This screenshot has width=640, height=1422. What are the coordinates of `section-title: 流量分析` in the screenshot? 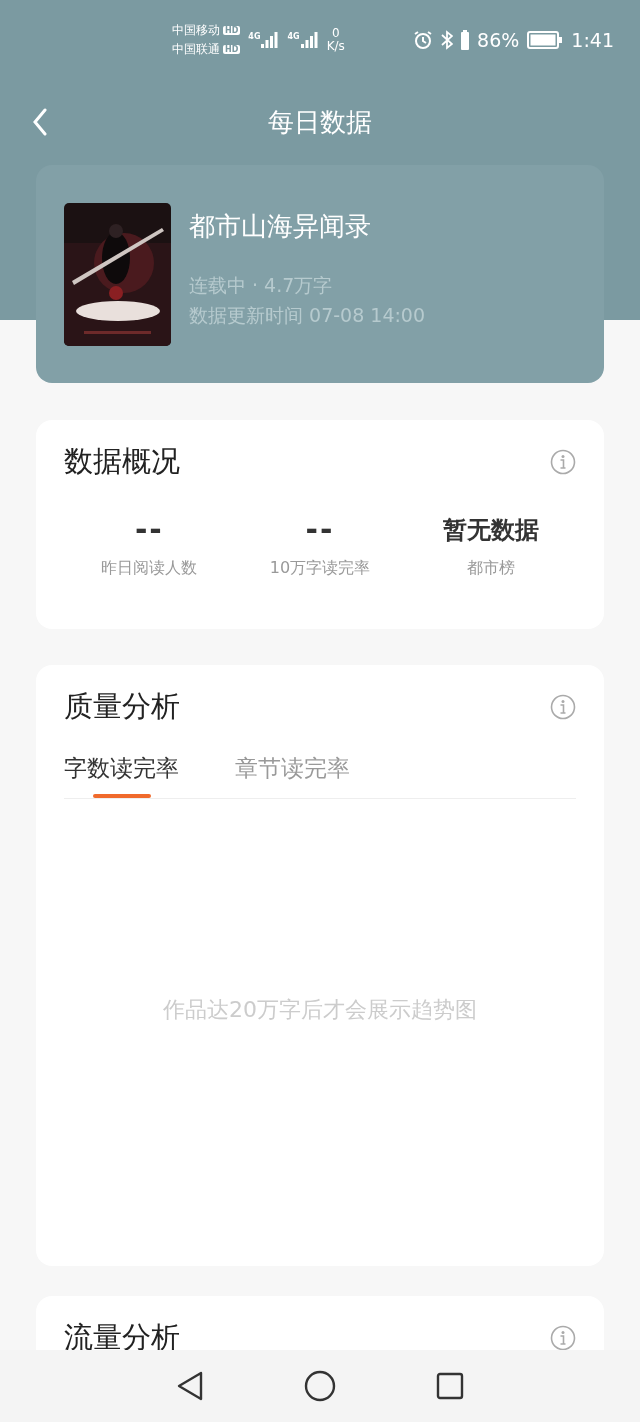 It's located at (122, 1334).